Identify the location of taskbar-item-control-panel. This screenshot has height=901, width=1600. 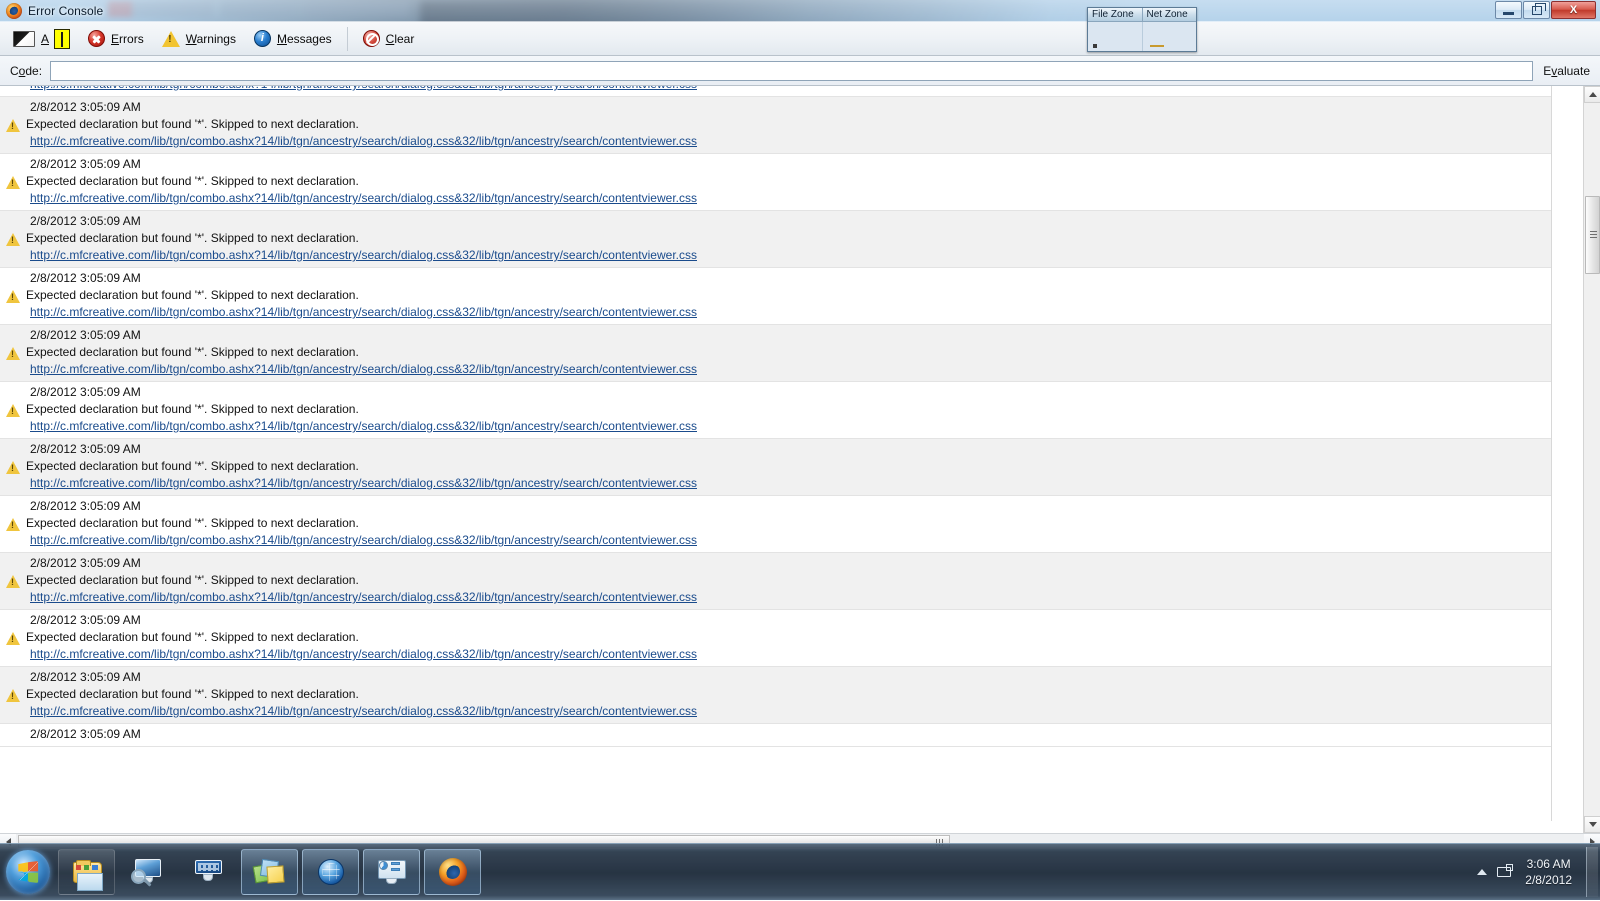
(391, 872).